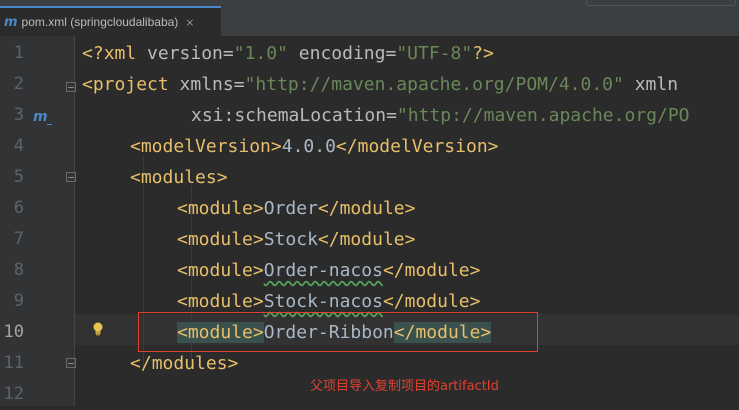 This screenshot has width=739, height=410. I want to click on line-number: 6, so click(18, 208).